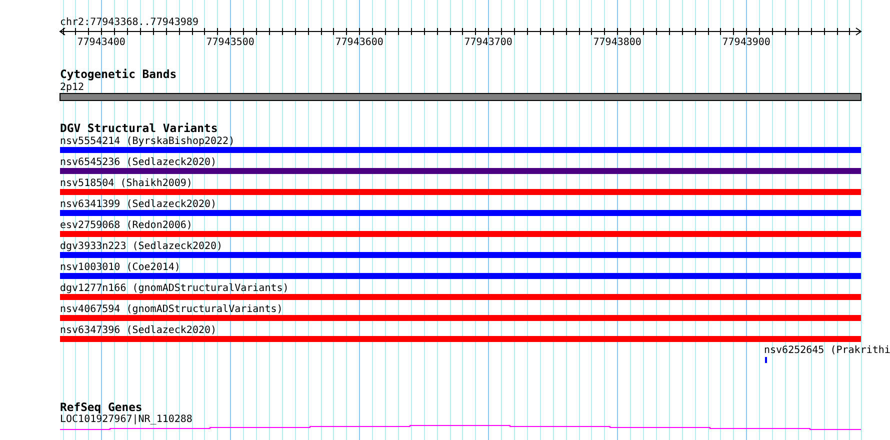 The image size is (890, 440). Describe the element at coordinates (141, 246) in the screenshot. I see `variant-label: dgv3933n223 (Sedlazeck2020)` at that location.